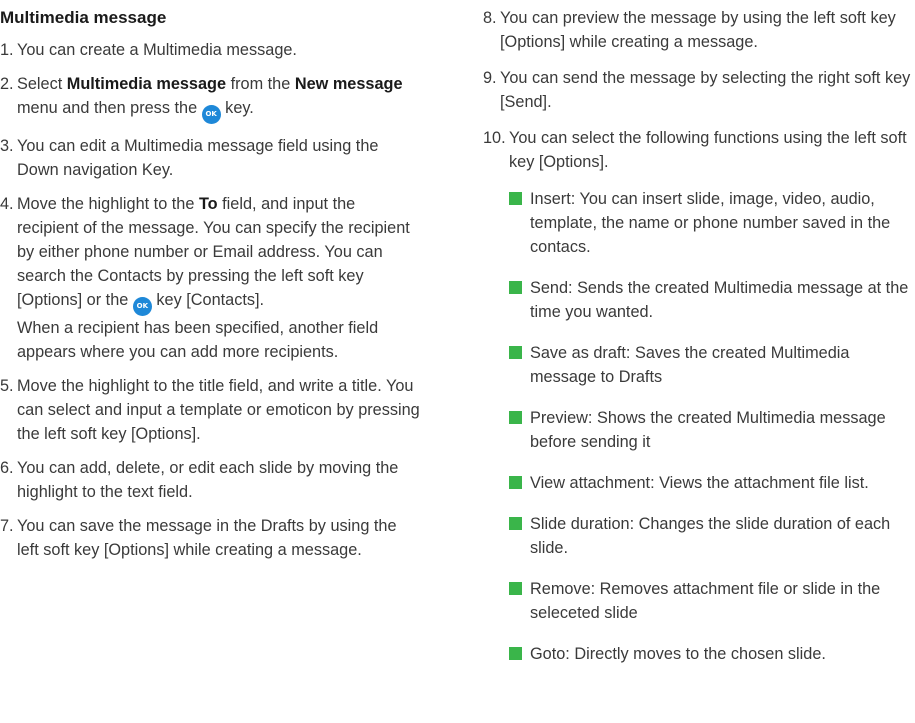 The image size is (915, 723). I want to click on step-number: 1., so click(7, 50).